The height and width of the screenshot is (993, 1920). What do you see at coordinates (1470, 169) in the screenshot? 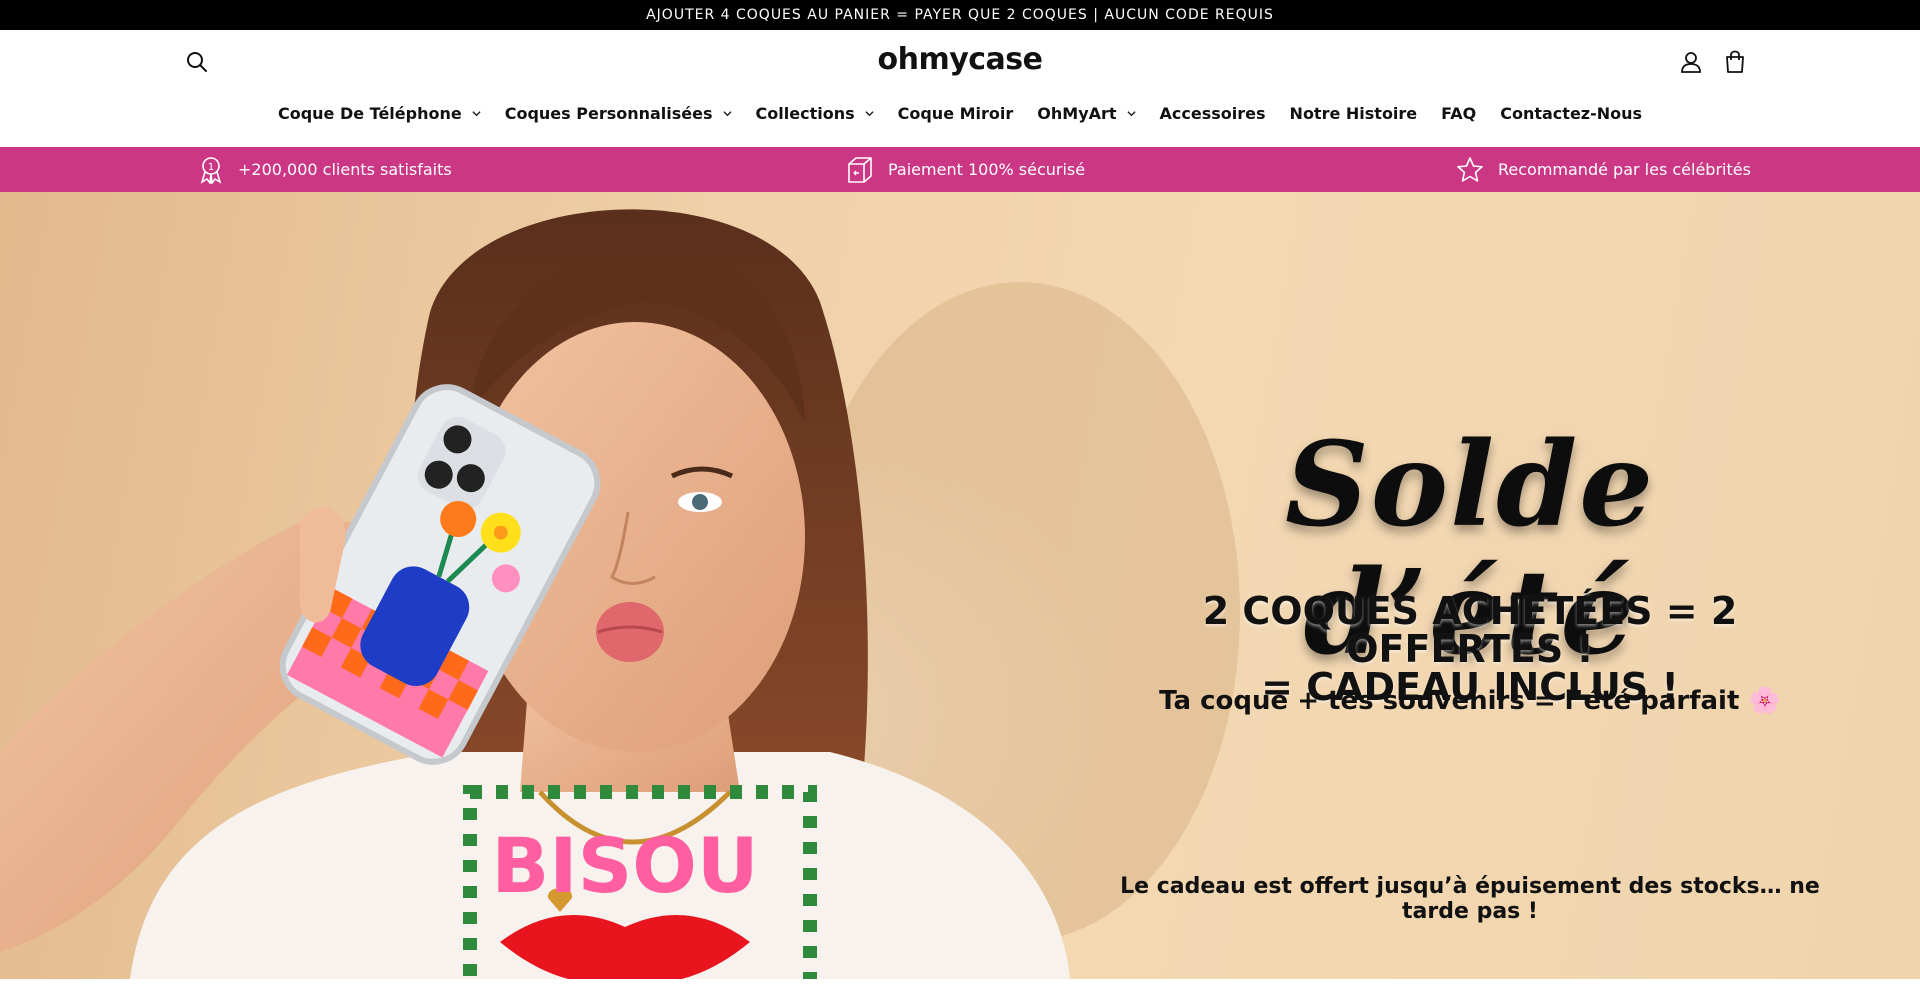
I see `star-icon` at bounding box center [1470, 169].